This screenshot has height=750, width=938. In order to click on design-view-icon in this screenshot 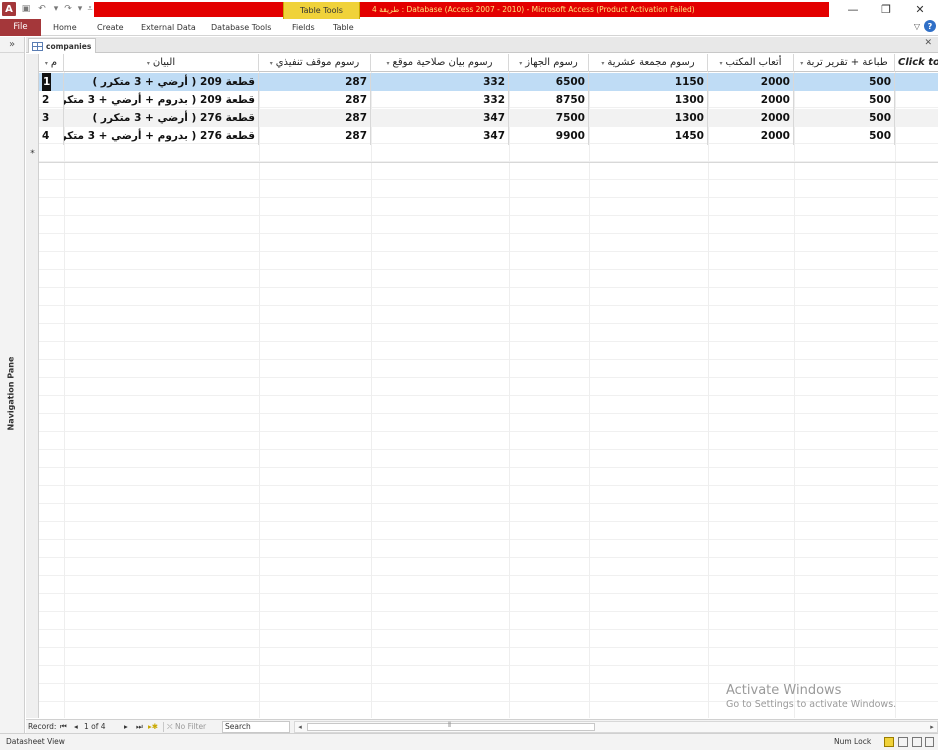, I will do `click(929, 742)`.